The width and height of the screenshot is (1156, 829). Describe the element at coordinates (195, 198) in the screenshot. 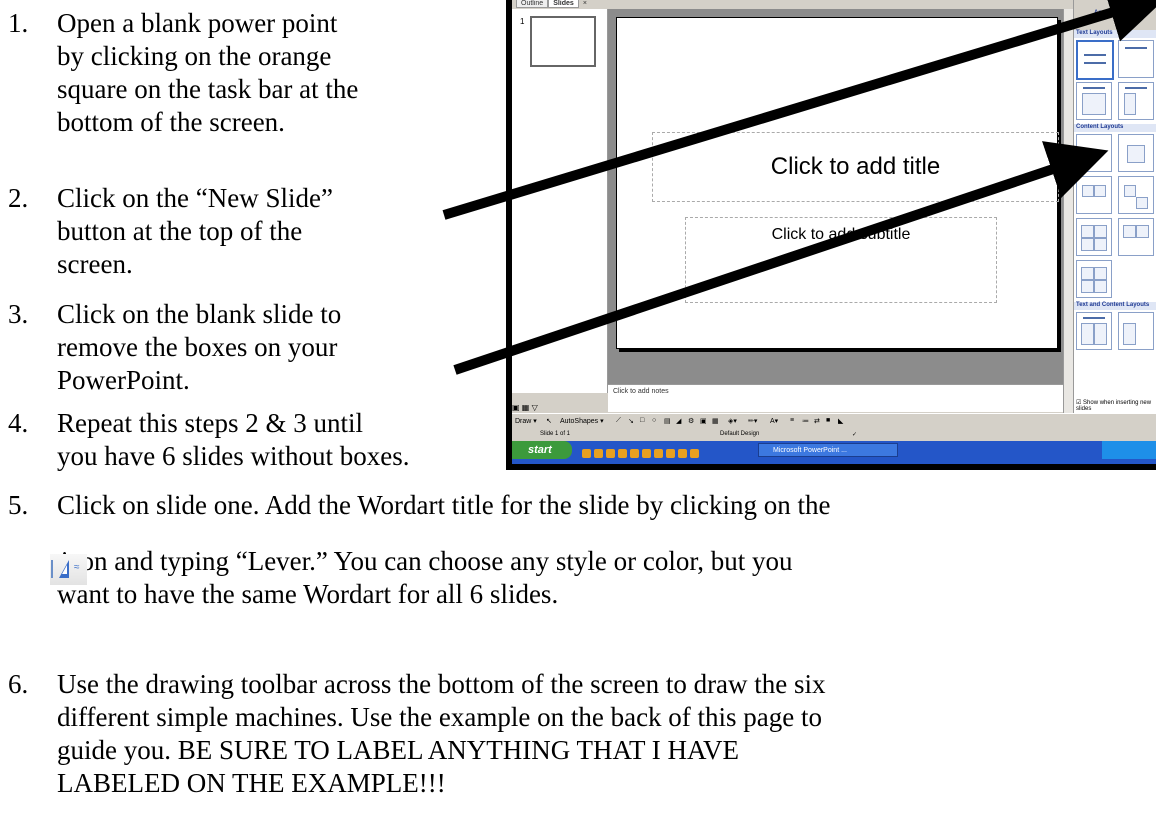

I see `step-text: Click on the “New Slide”` at that location.